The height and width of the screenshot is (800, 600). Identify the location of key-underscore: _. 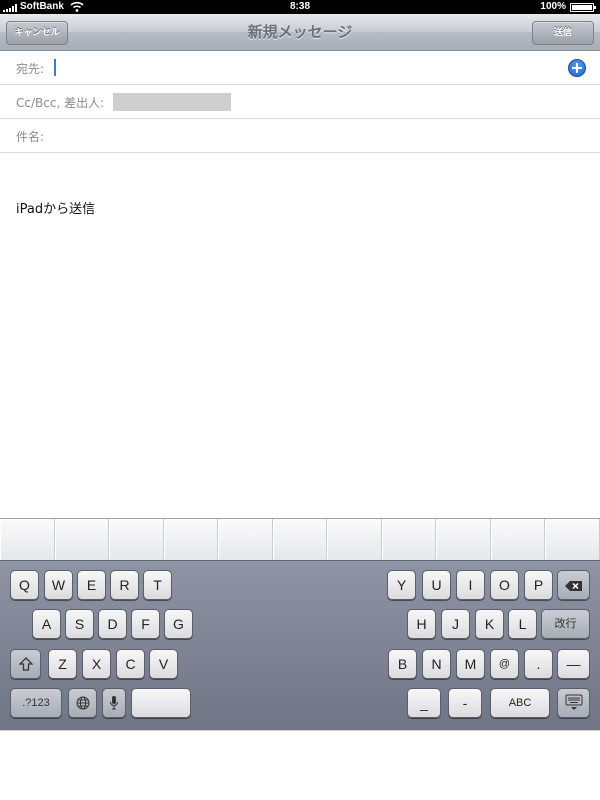
(424, 703).